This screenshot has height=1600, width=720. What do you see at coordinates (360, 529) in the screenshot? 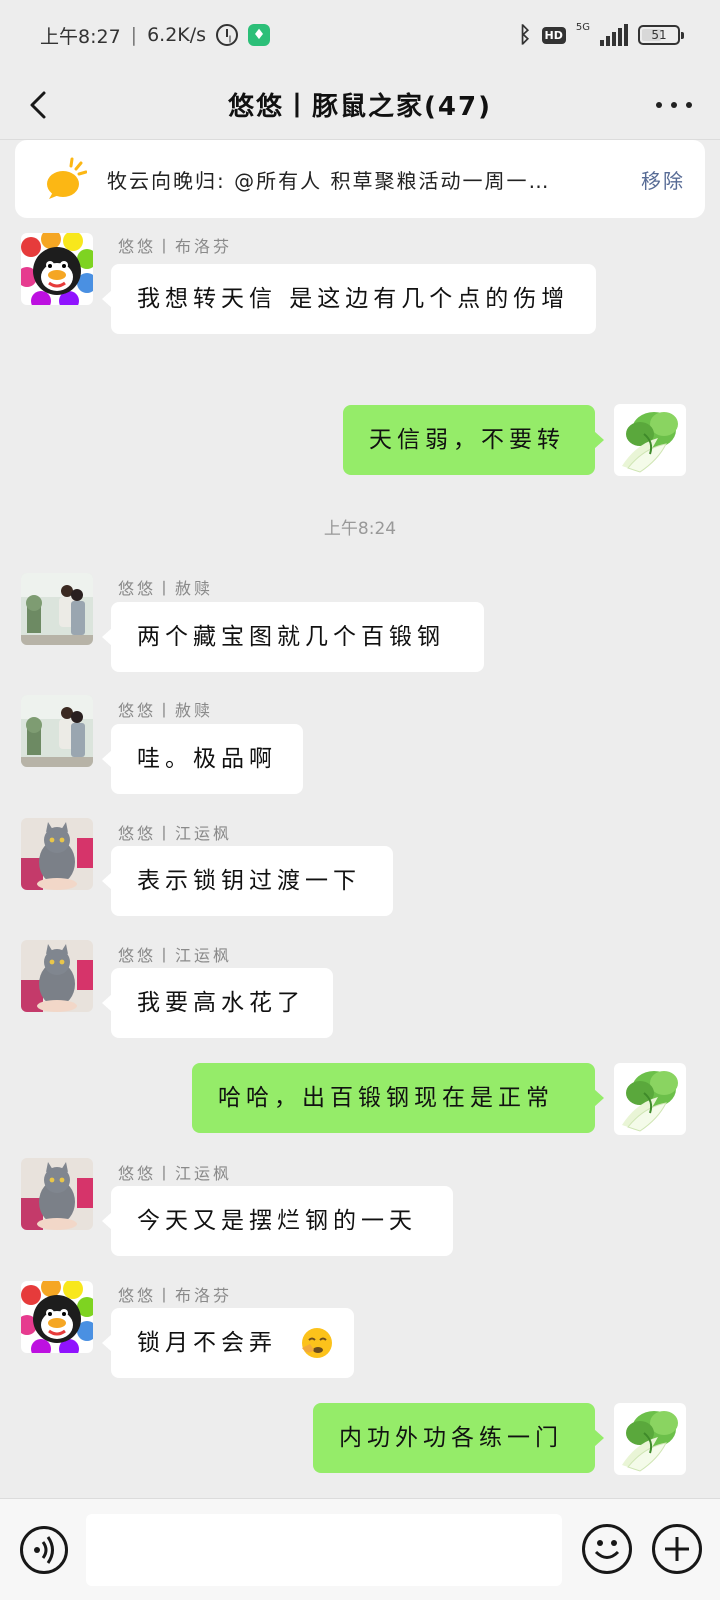
I see `chat-timestamp: 上午8:24` at bounding box center [360, 529].